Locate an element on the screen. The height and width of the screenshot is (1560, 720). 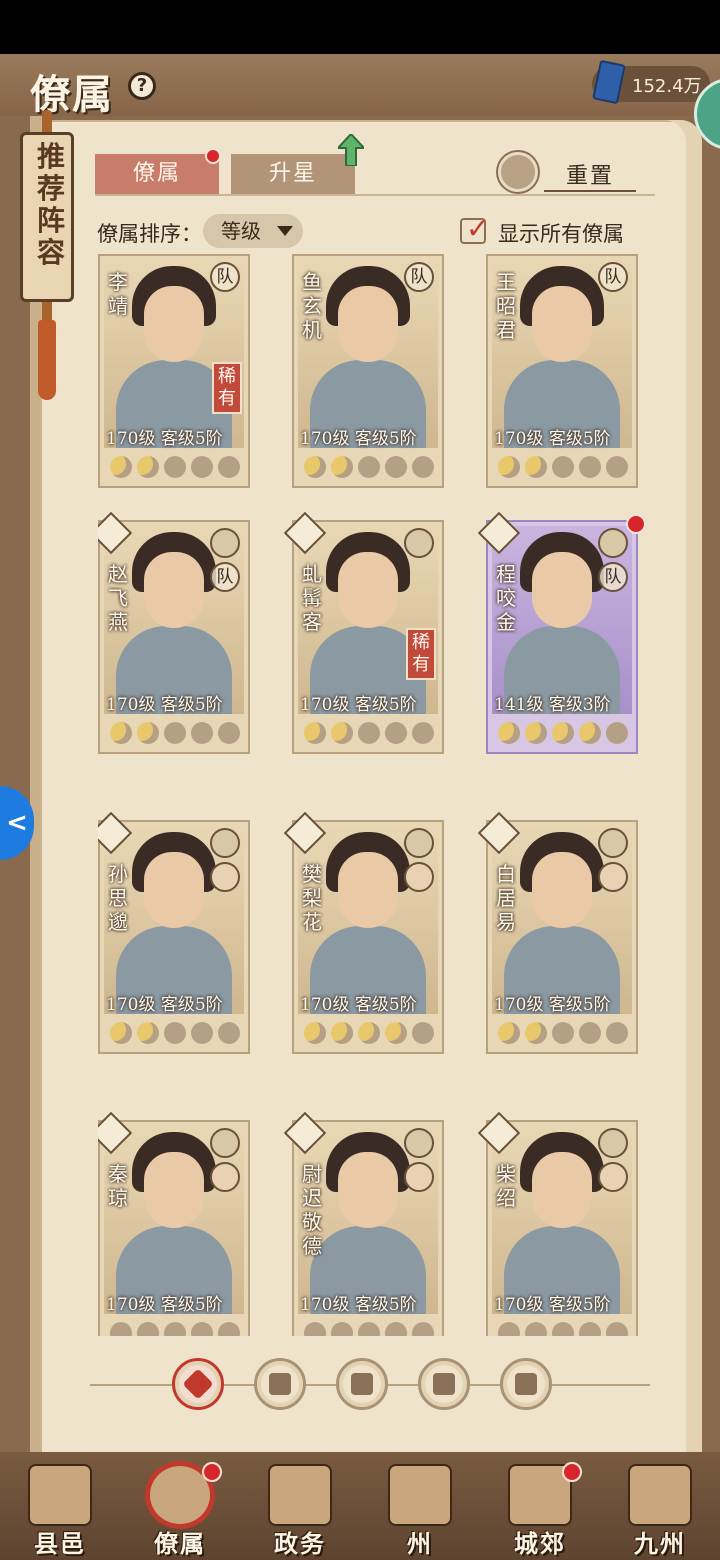
show-all-label: 显示所有僚属 is located at coordinates (561, 234).